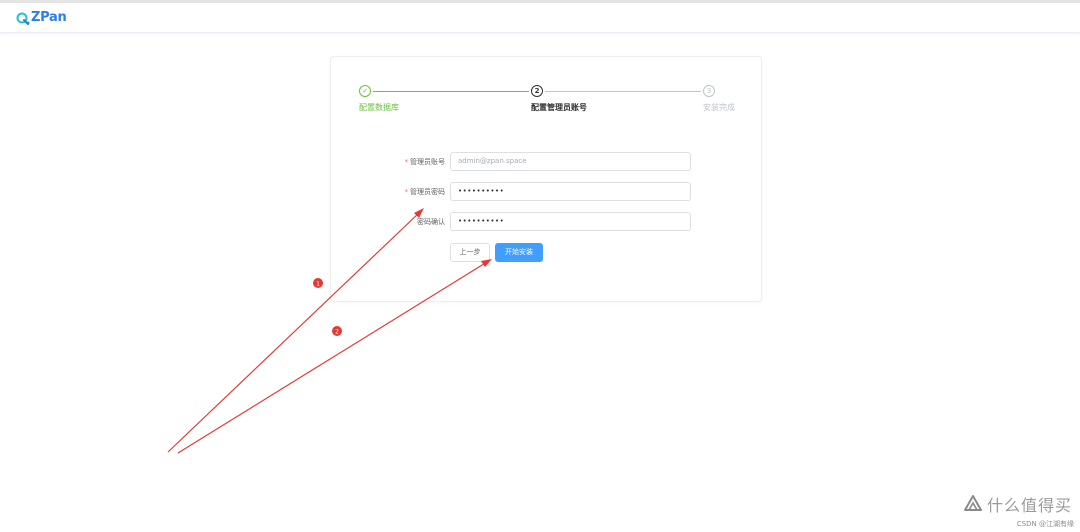 This screenshot has height=532, width=1080. Describe the element at coordinates (719, 107) in the screenshot. I see `step-3-title: 安装完成` at that location.